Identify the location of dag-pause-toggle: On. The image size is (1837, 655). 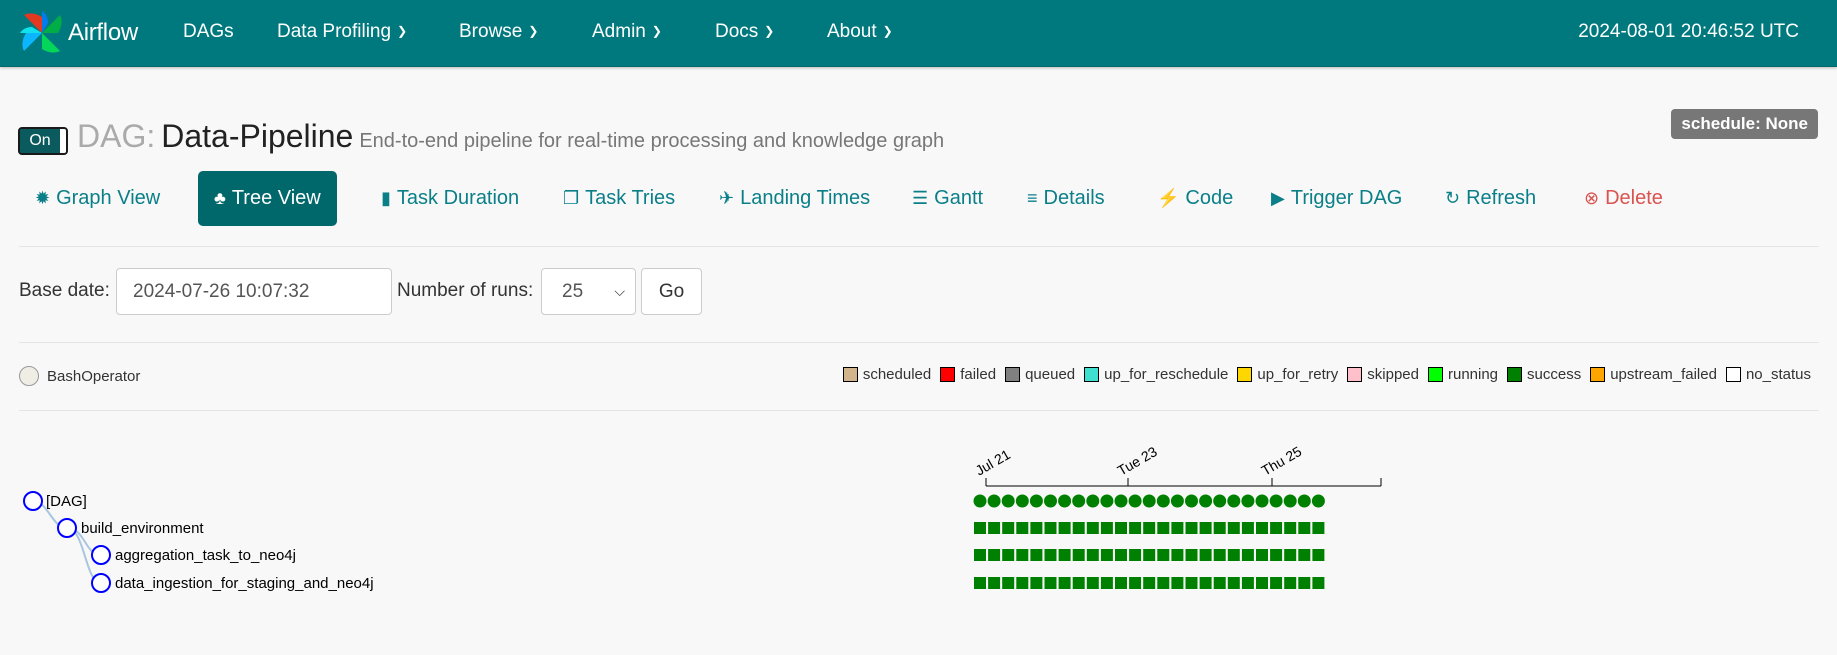
(43, 141).